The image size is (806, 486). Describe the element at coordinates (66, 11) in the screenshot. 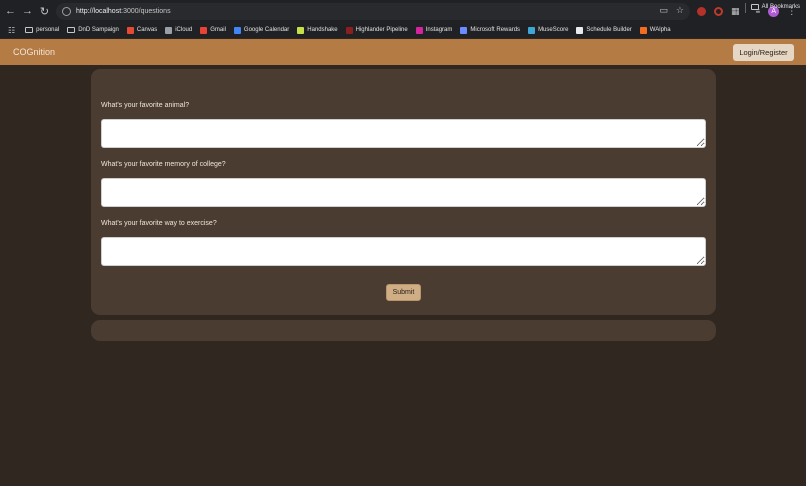

I see `site-info-icon` at that location.